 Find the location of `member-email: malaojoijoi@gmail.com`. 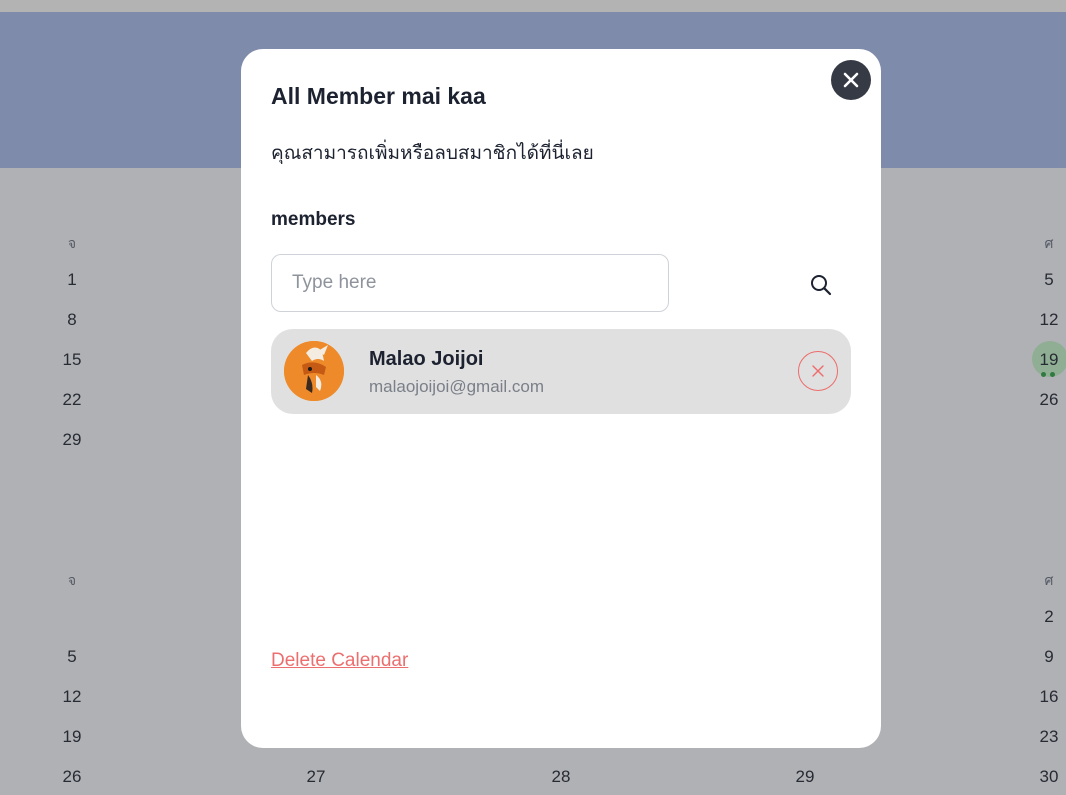

member-email: malaojoijoi@gmail.com is located at coordinates (457, 386).